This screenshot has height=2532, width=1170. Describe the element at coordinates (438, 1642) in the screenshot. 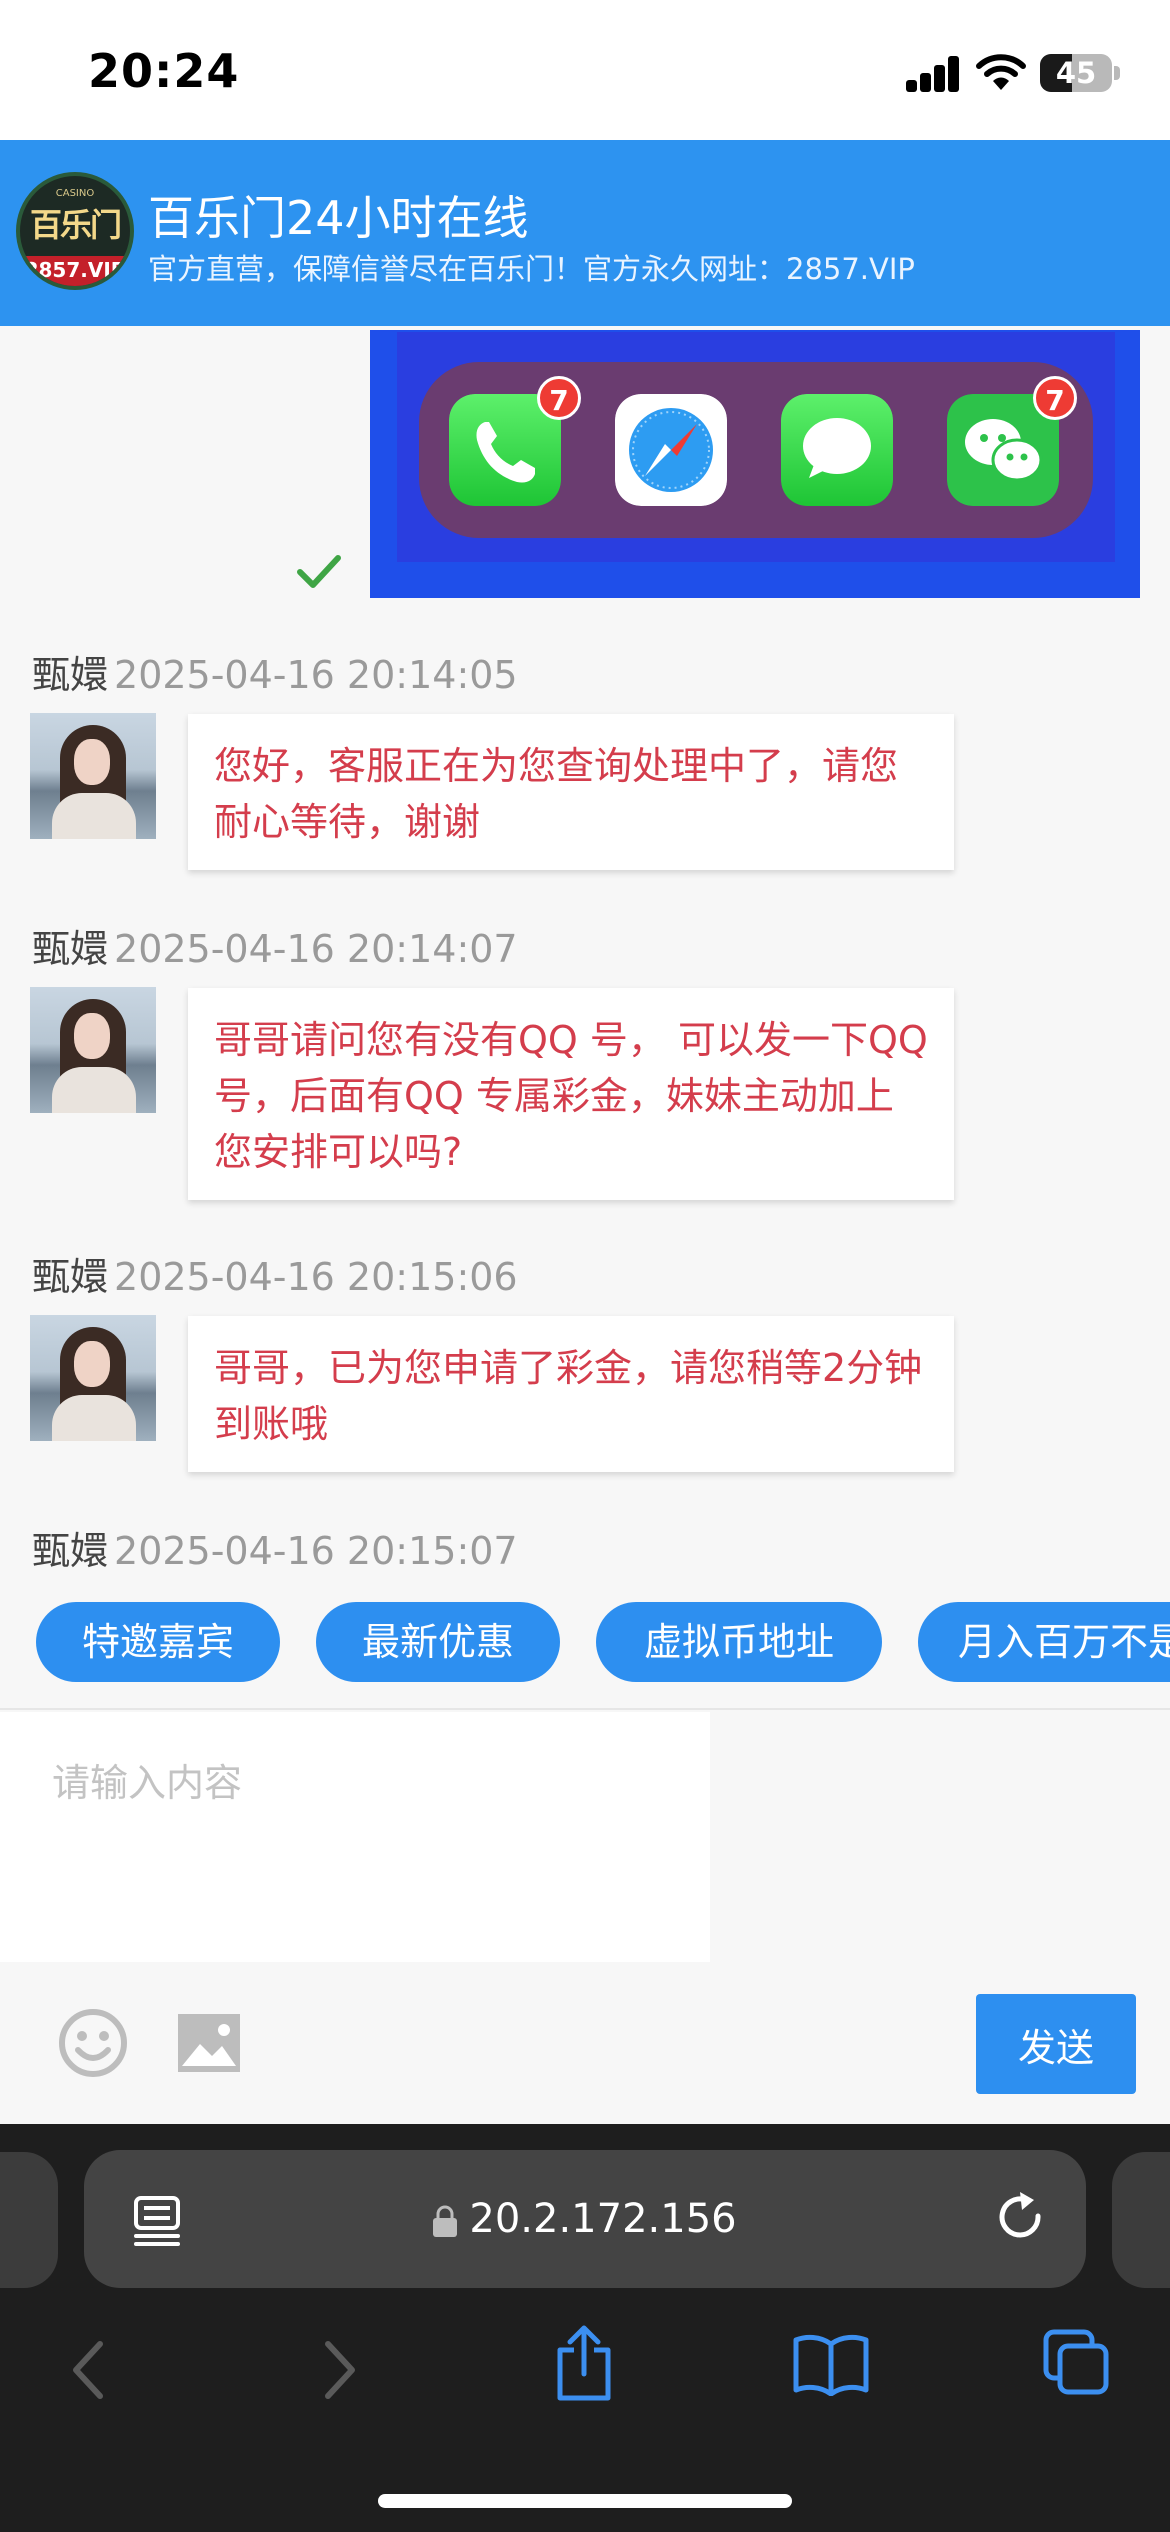

I see `quick-reply-latest-offers: 最新优惠` at that location.